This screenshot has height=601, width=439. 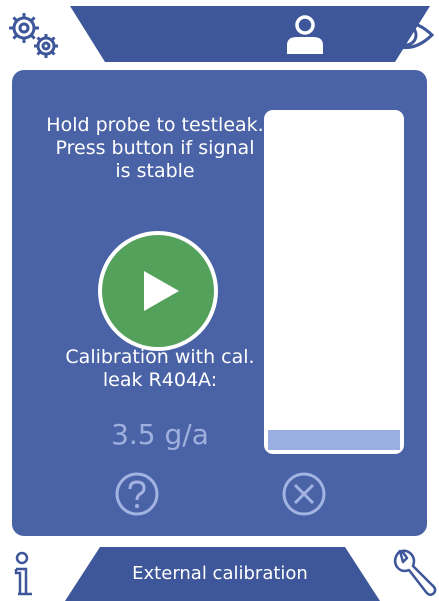 I want to click on user-icon, so click(x=305, y=34).